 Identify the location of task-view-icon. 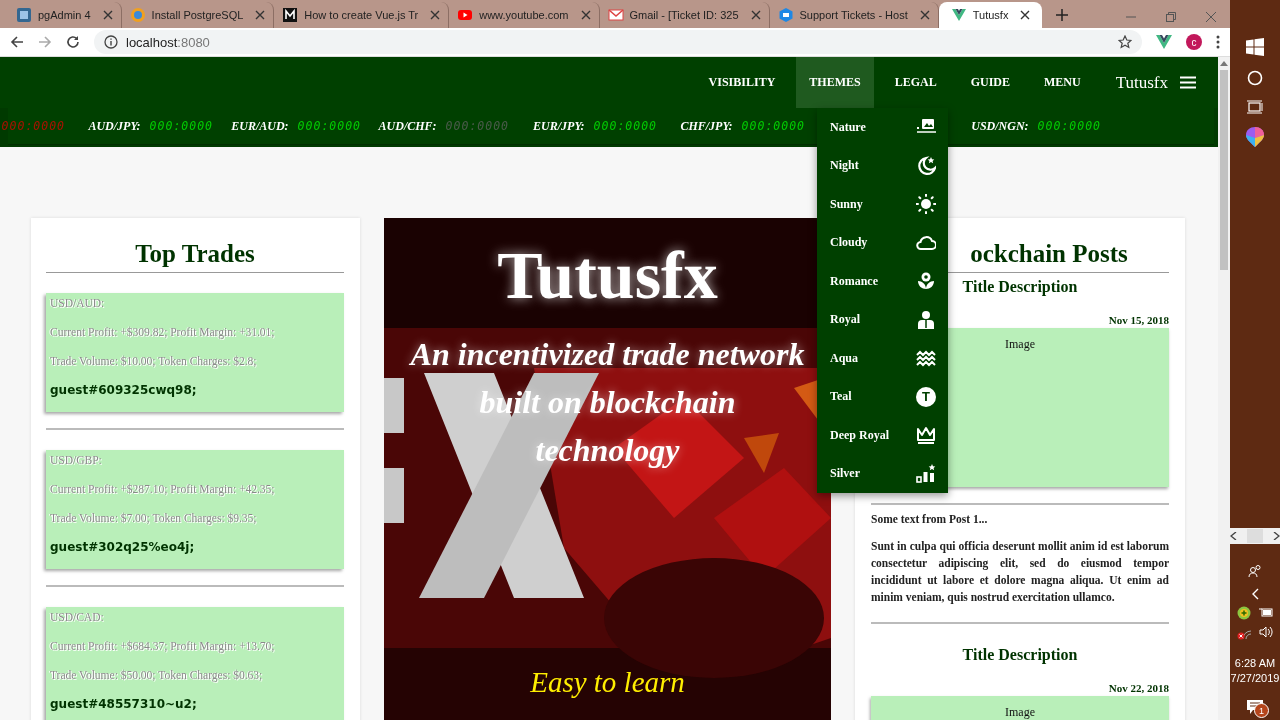
(1255, 107).